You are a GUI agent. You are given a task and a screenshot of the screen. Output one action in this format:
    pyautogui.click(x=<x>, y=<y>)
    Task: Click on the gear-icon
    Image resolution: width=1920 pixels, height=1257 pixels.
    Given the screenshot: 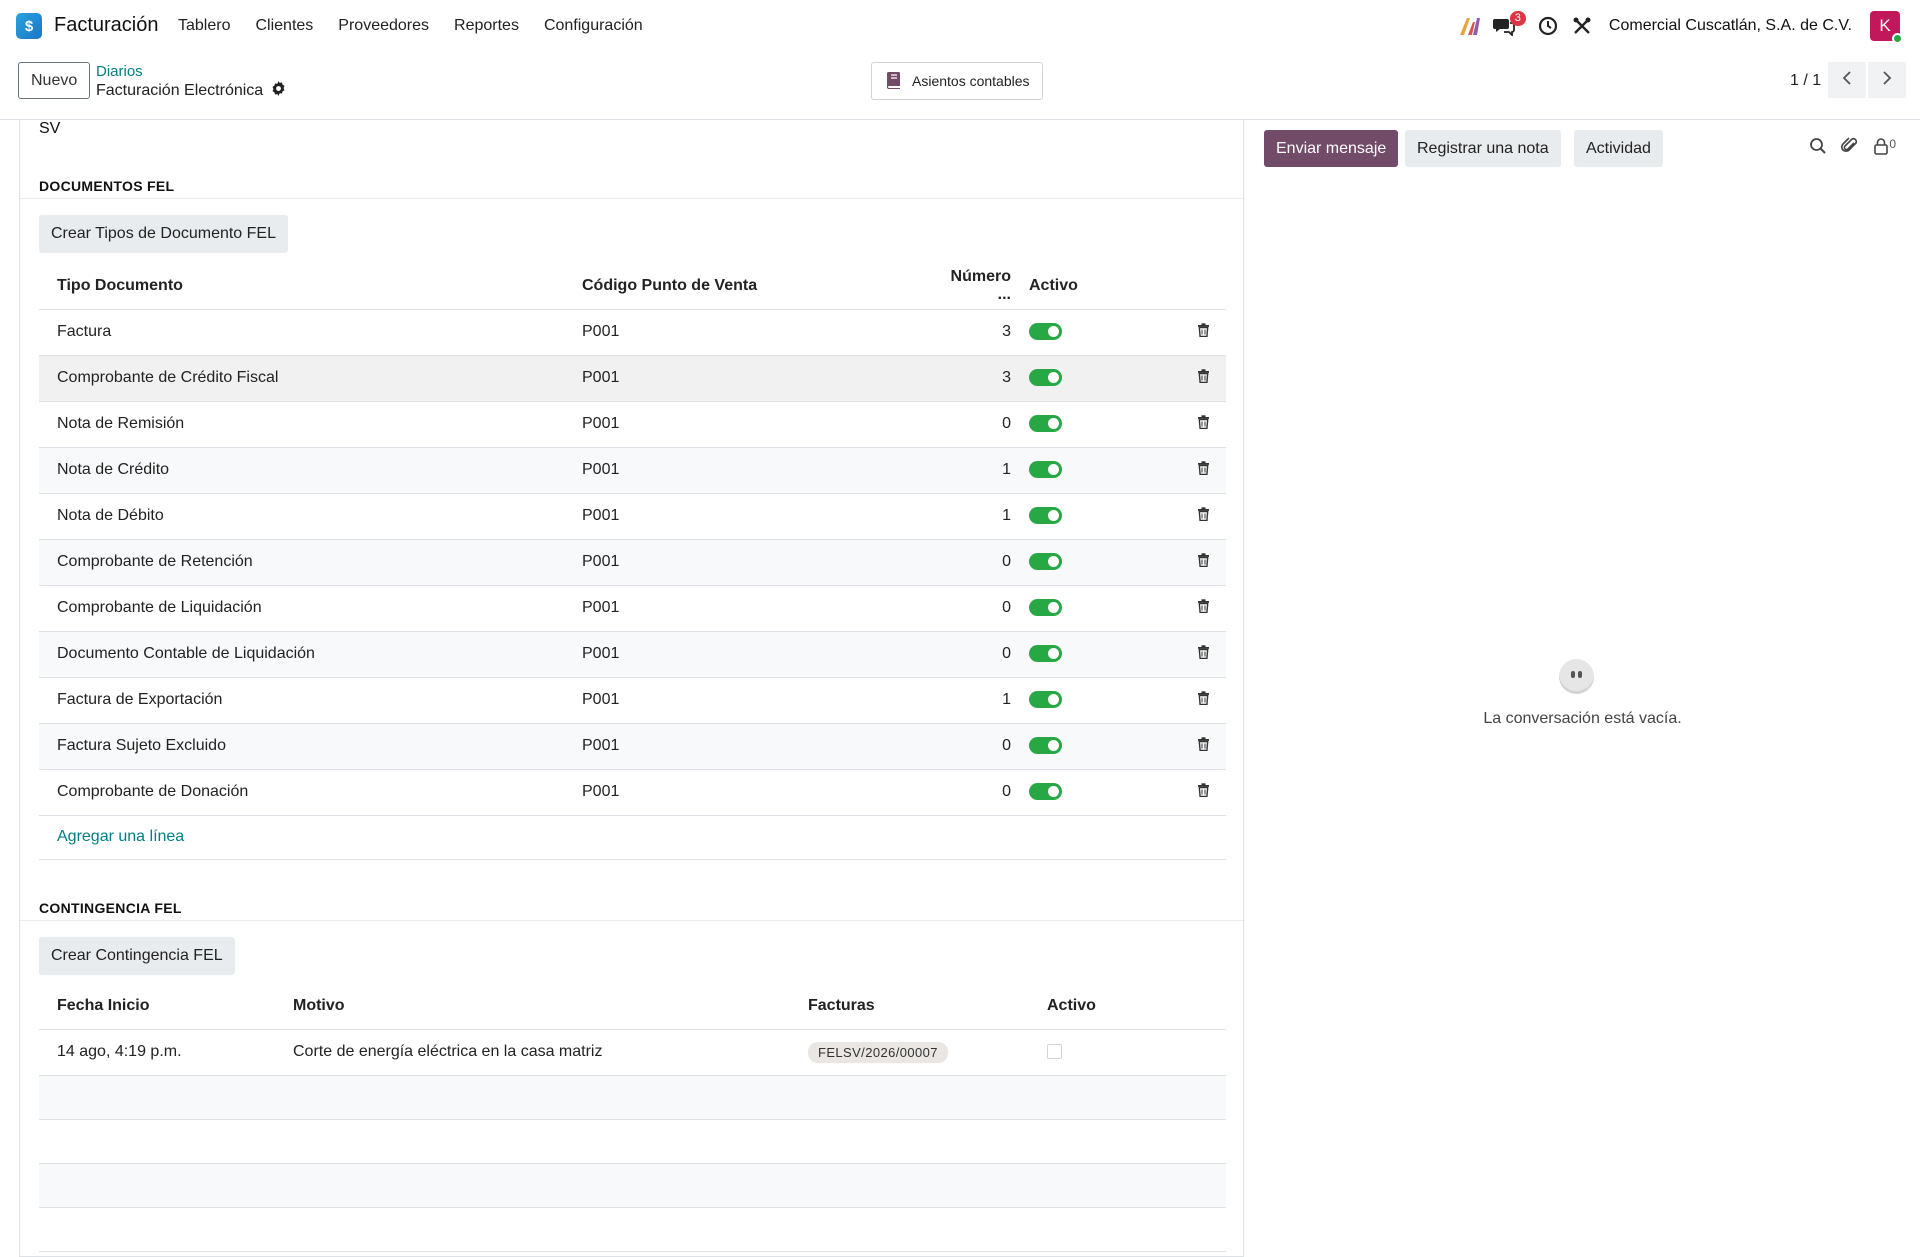 What is the action you would take?
    pyautogui.click(x=278, y=91)
    